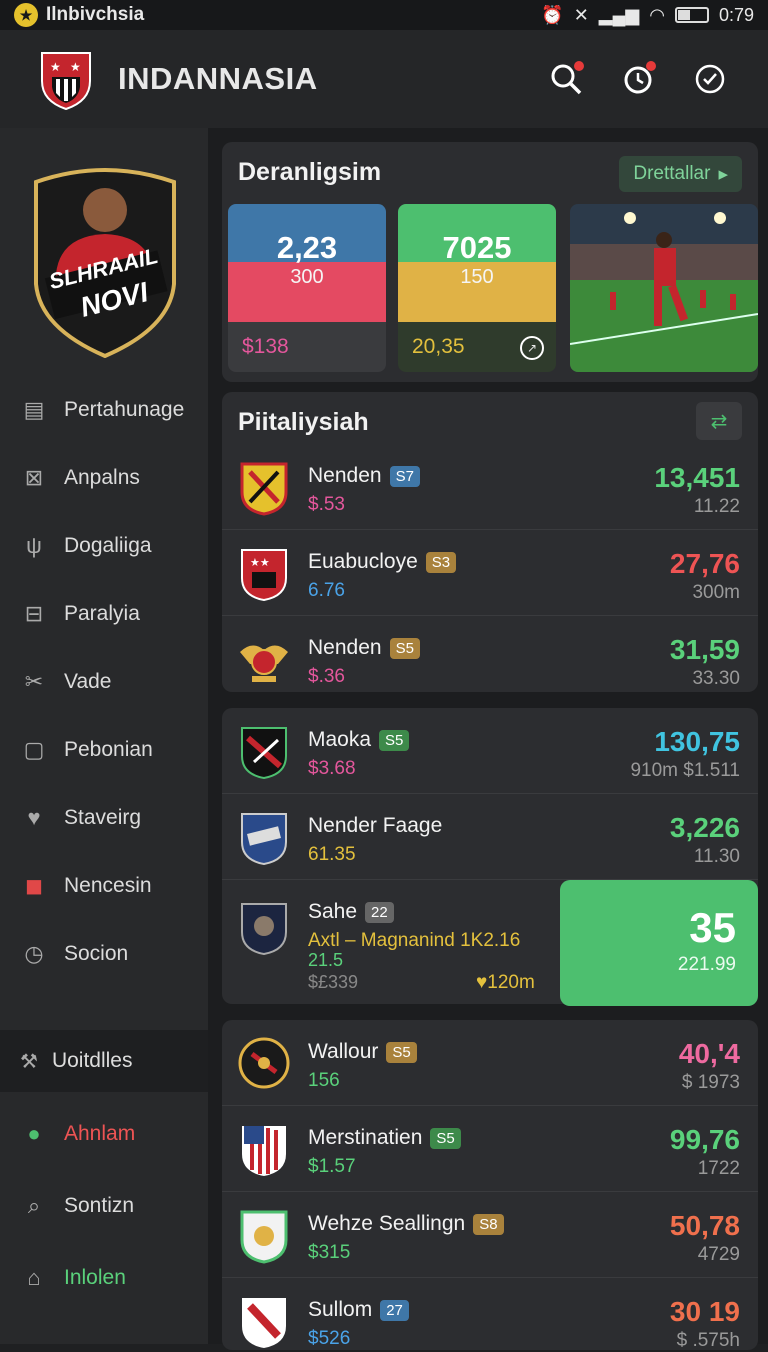  What do you see at coordinates (218, 78) in the screenshot?
I see `app-title: INDANNASIA` at bounding box center [218, 78].